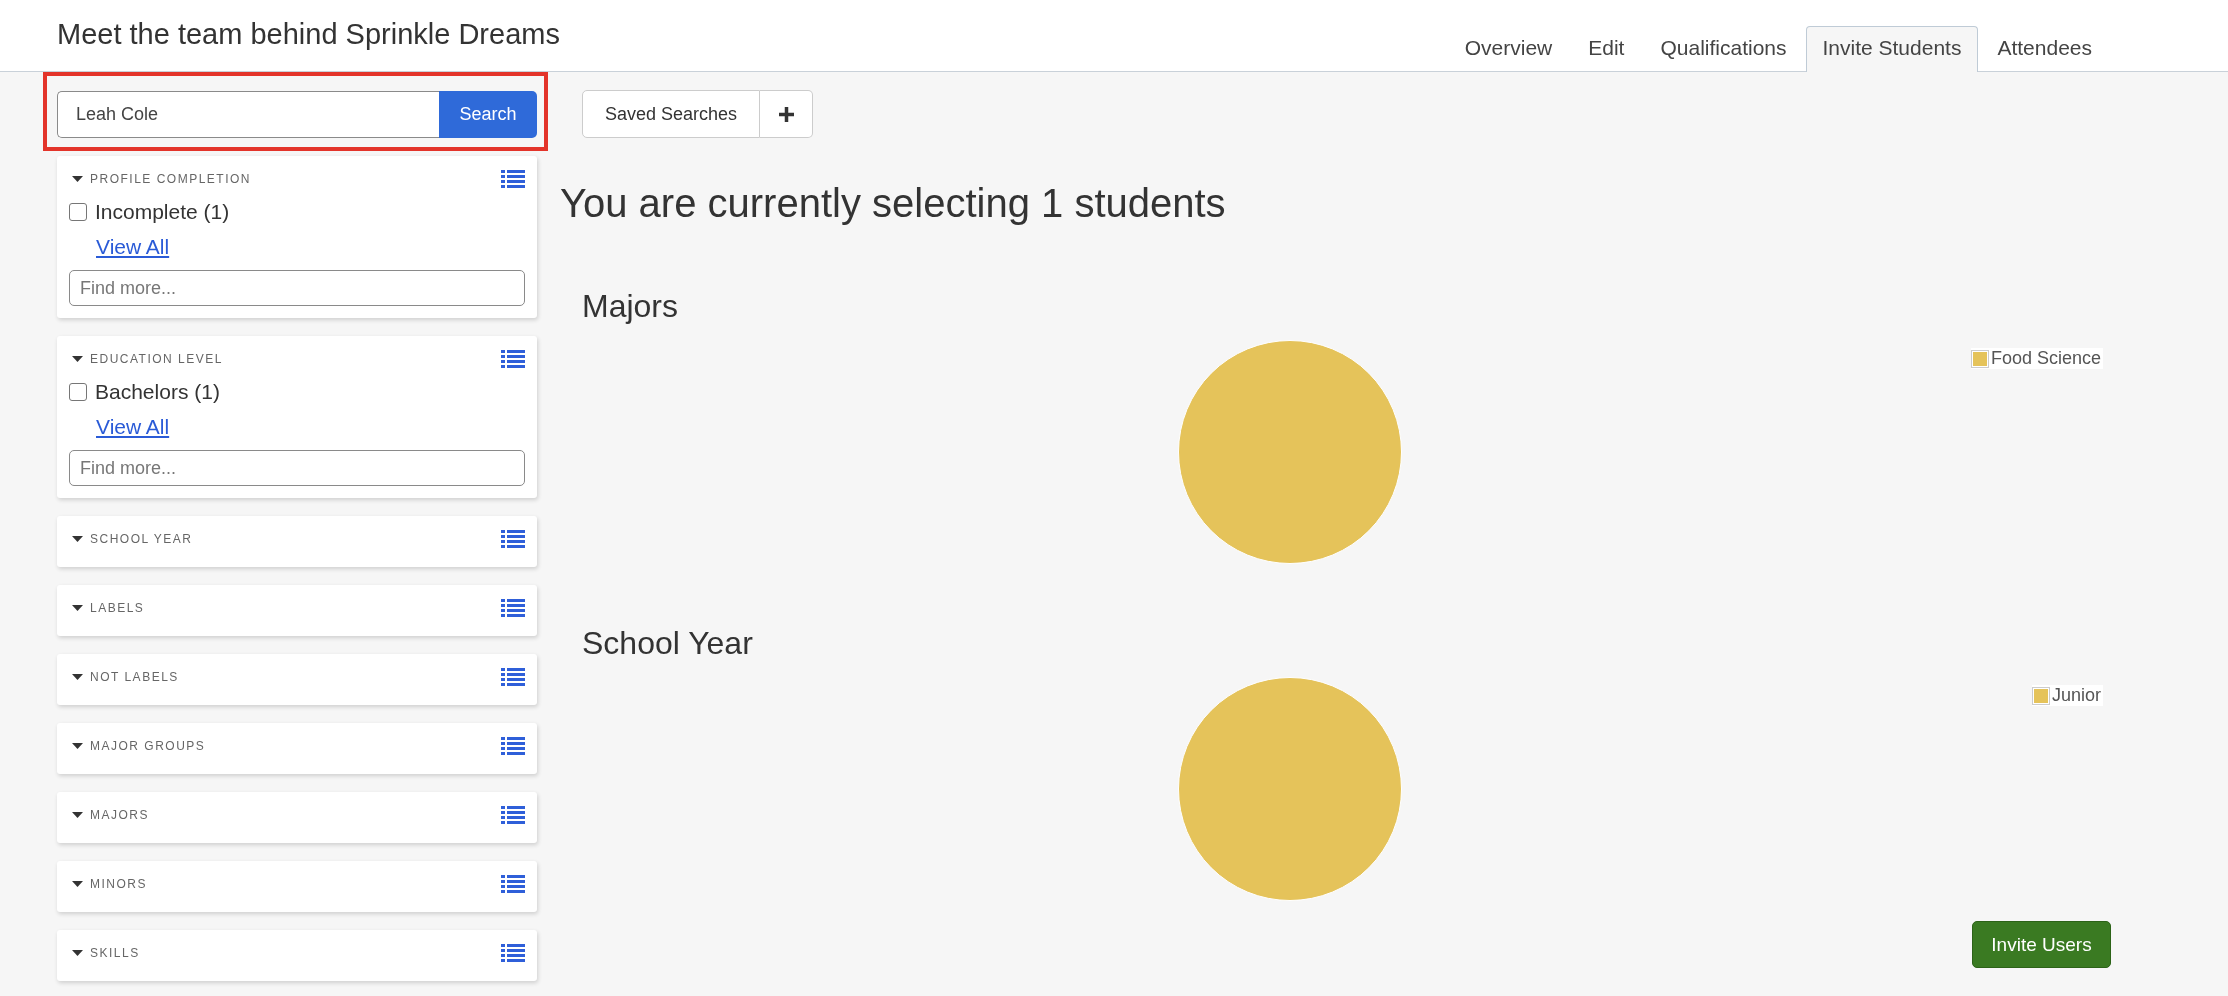 The width and height of the screenshot is (2228, 996). I want to click on filter-toggle: EDUCATION LEVEL, so click(146, 358).